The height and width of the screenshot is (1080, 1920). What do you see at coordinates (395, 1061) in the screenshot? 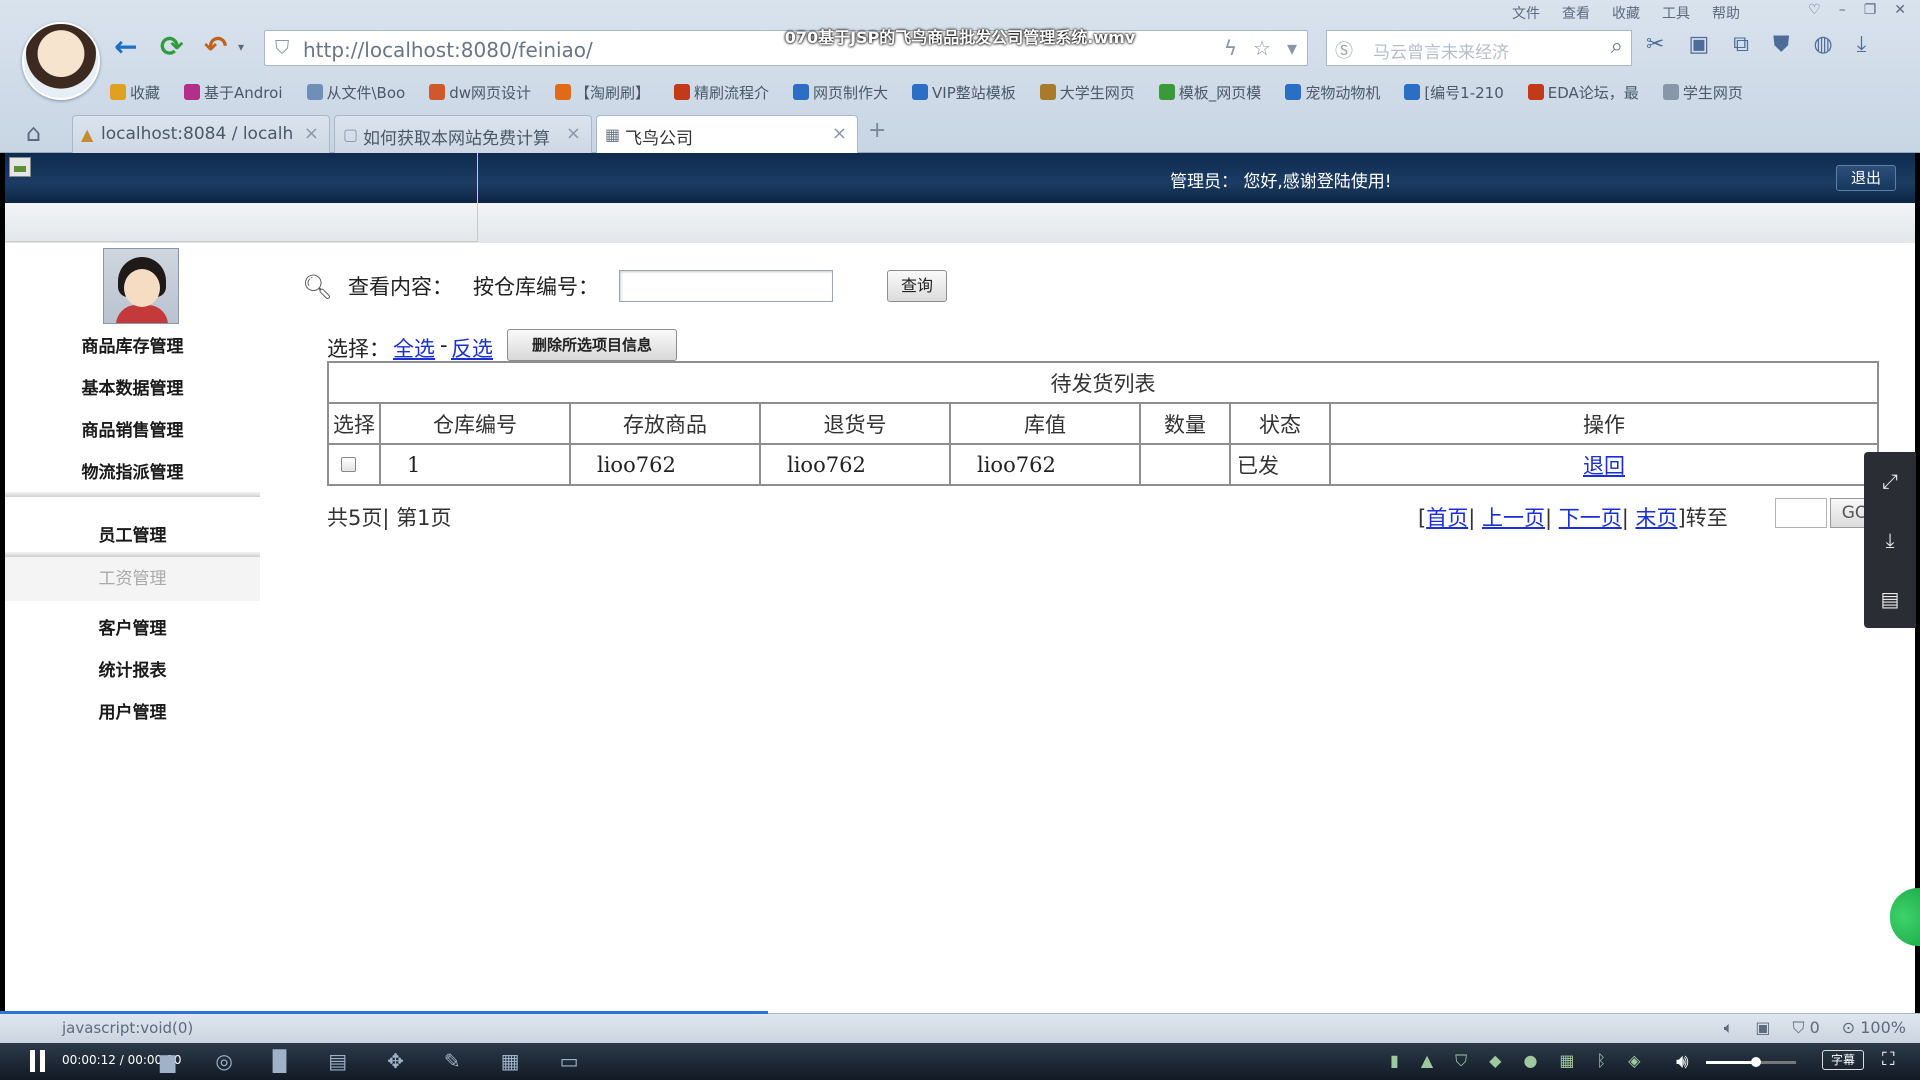
I see `tool-icon: ✥` at bounding box center [395, 1061].